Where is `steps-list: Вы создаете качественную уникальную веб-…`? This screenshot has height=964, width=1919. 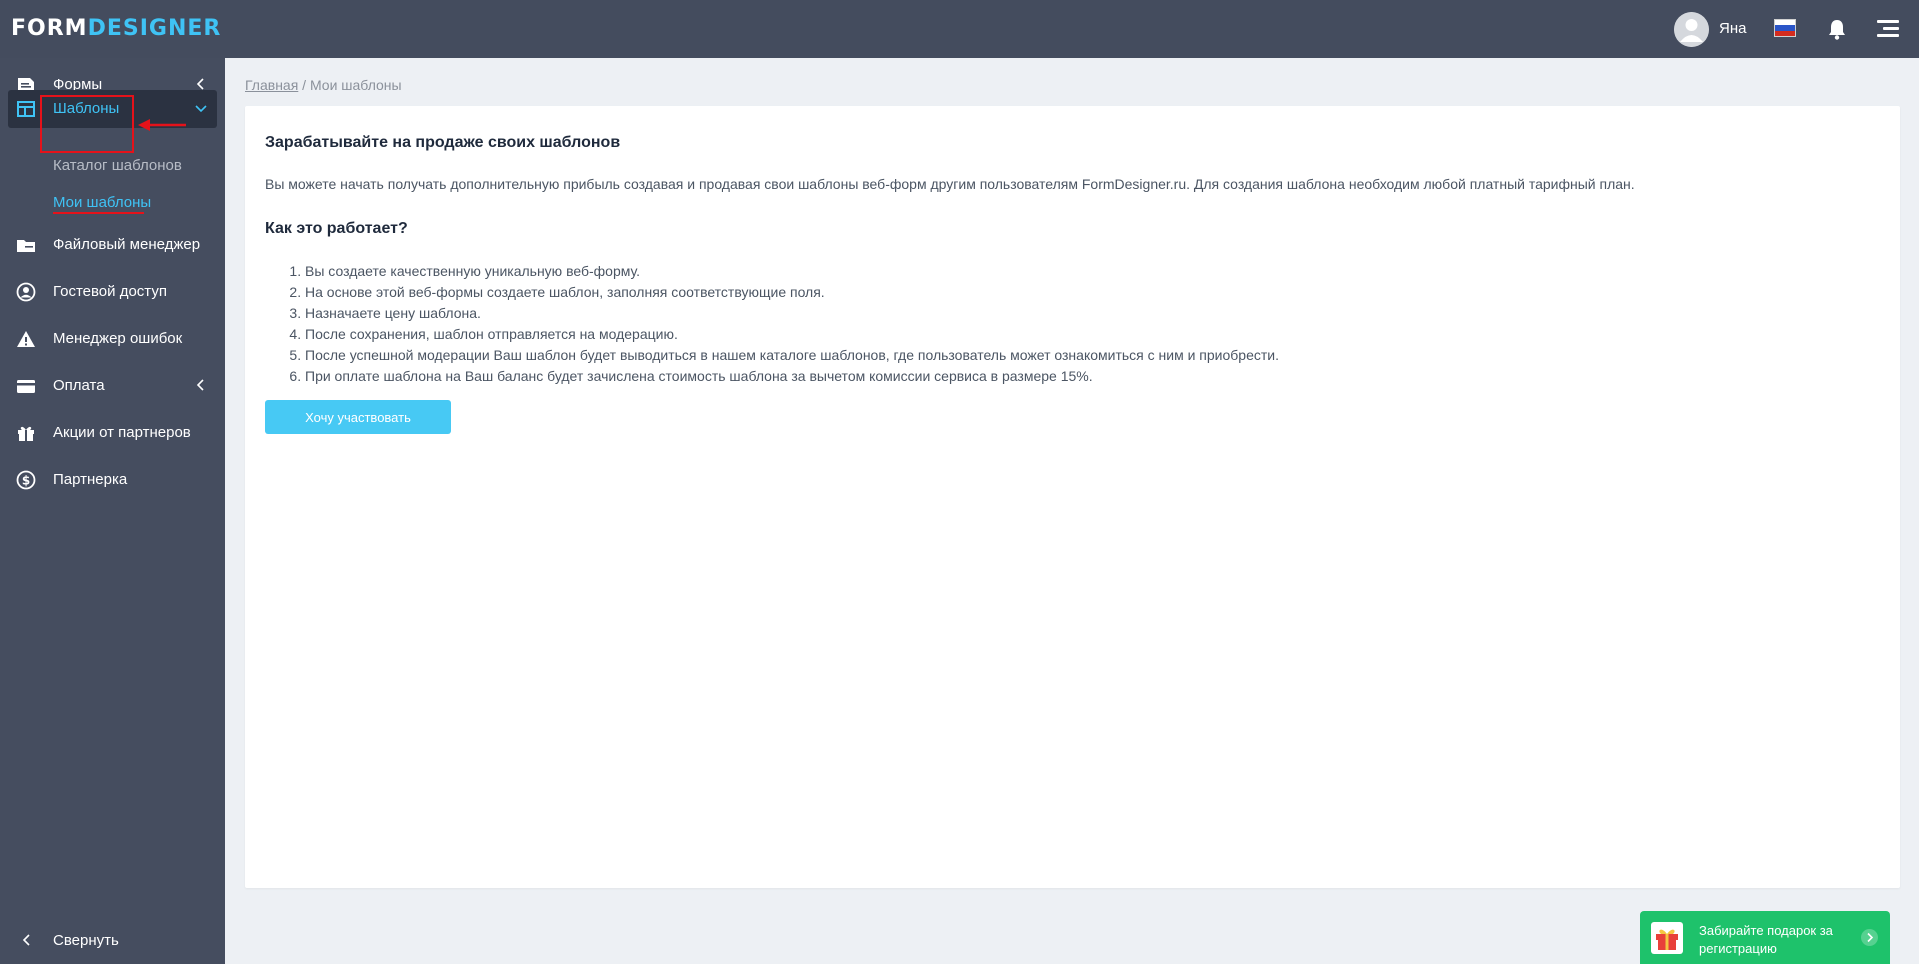
steps-list: Вы создаете качественную уникальную веб-… is located at coordinates (792, 324).